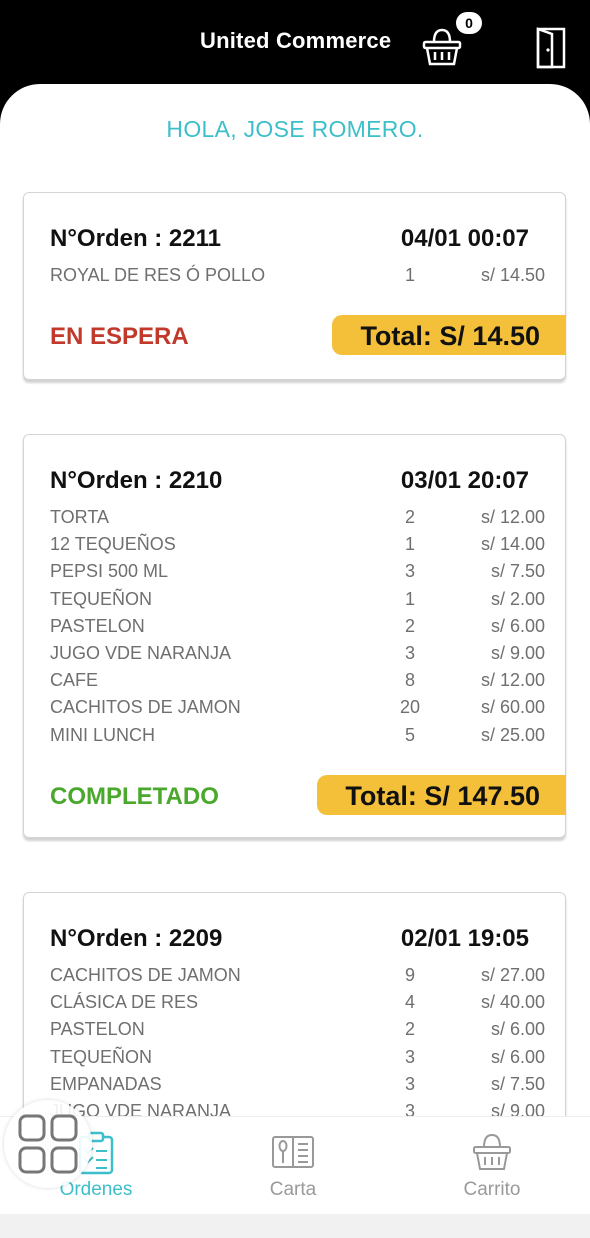 Image resolution: width=590 pixels, height=1238 pixels. I want to click on item-price: s/ 27.00, so click(512, 975).